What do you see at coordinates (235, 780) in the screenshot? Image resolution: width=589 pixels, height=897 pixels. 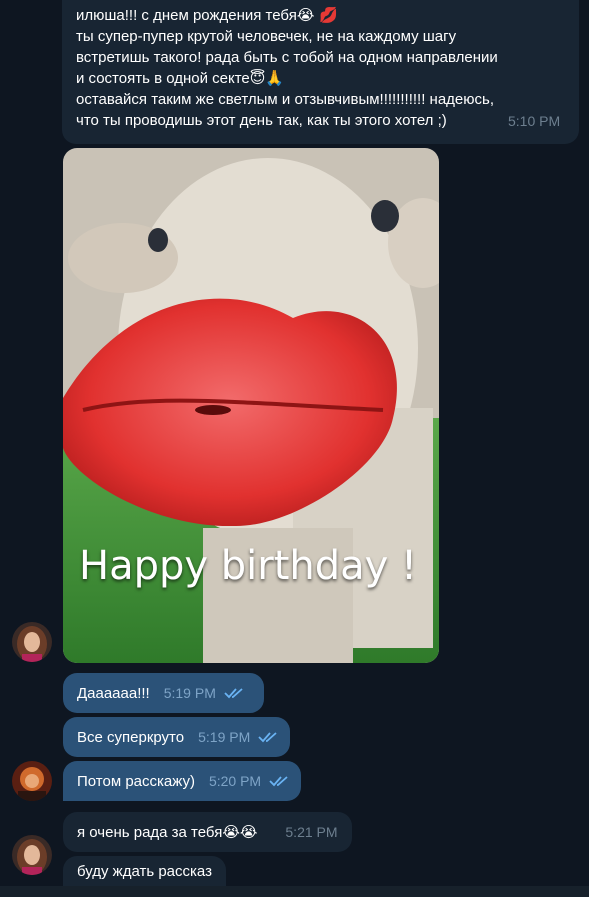 I see `message-time: 5:20 PM` at bounding box center [235, 780].